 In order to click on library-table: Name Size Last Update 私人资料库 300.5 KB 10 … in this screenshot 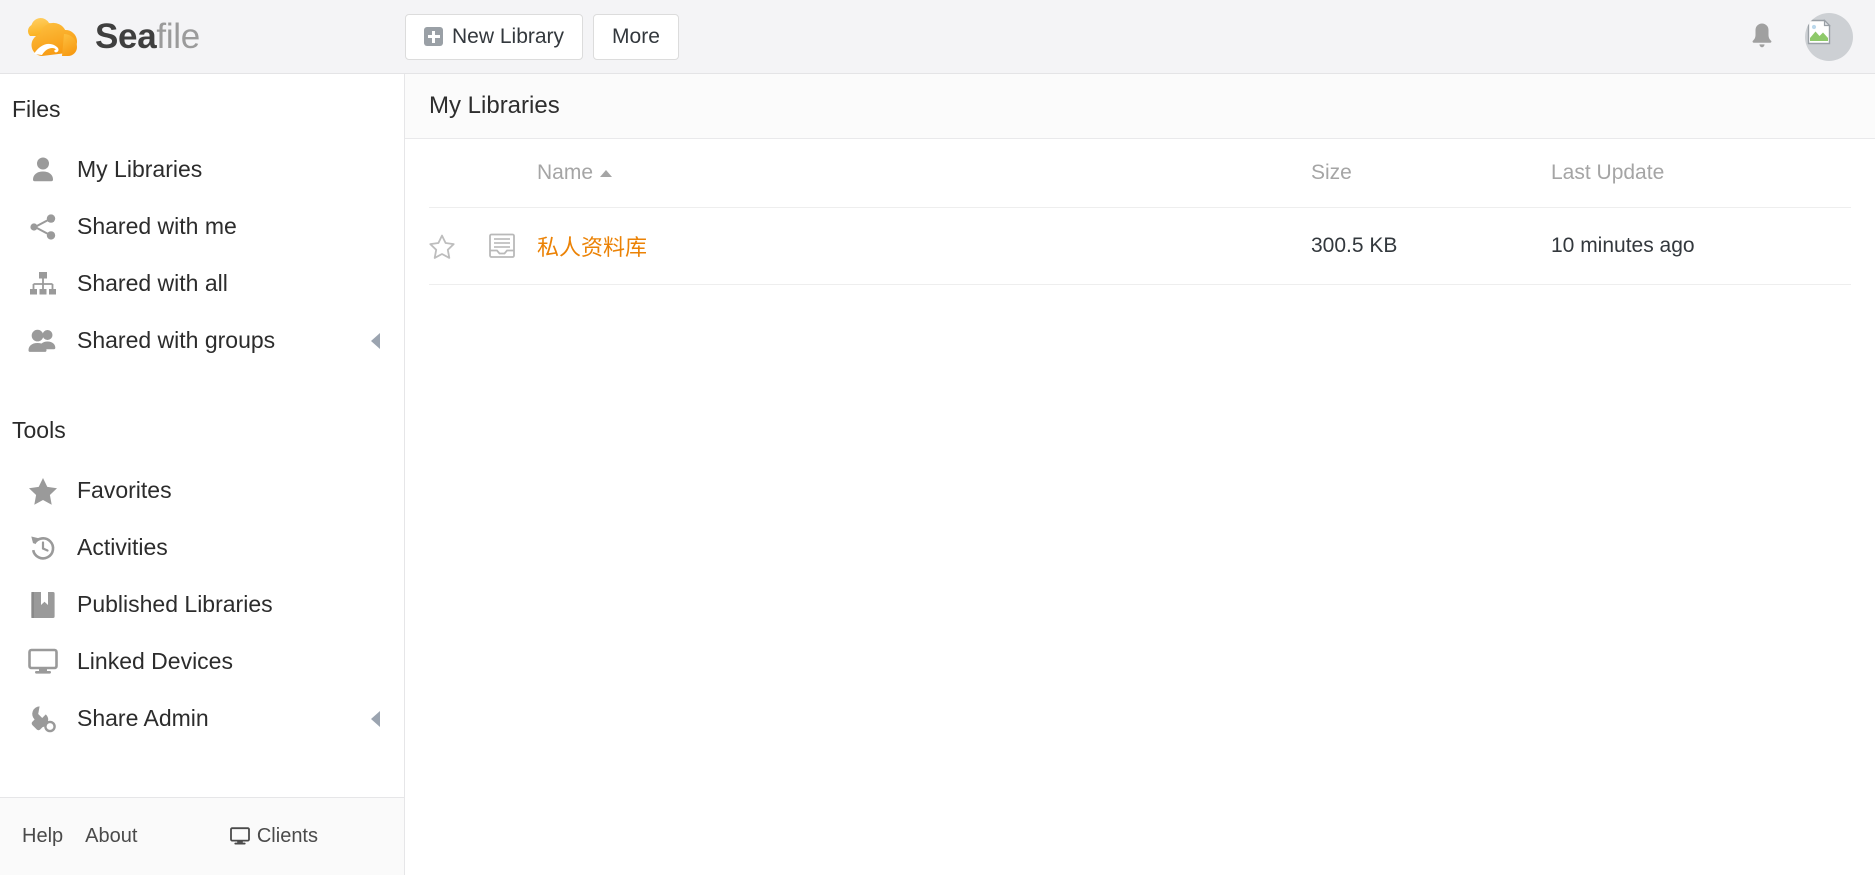, I will do `click(1140, 212)`.